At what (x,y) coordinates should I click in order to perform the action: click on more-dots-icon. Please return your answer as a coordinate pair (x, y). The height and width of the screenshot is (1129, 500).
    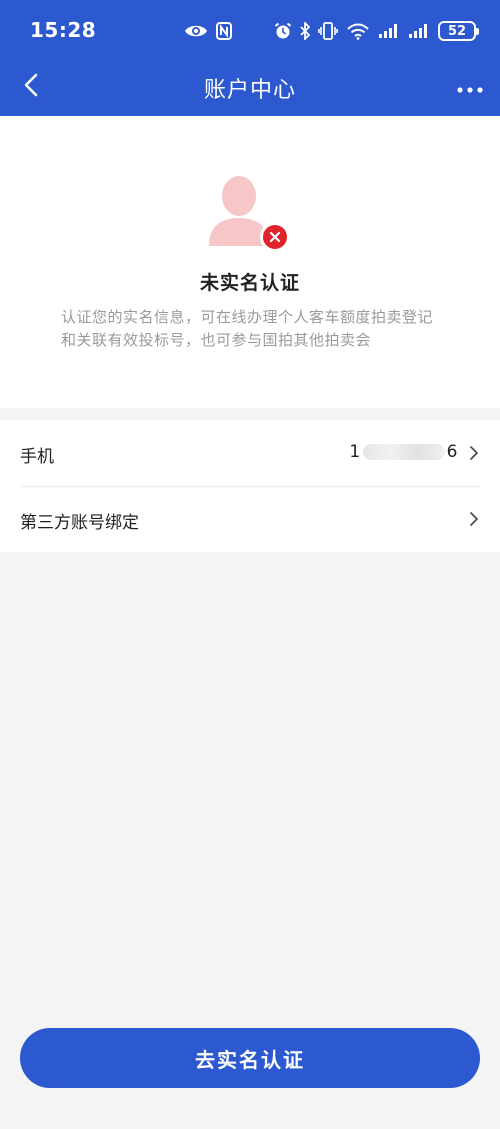
    Looking at the image, I should click on (470, 87).